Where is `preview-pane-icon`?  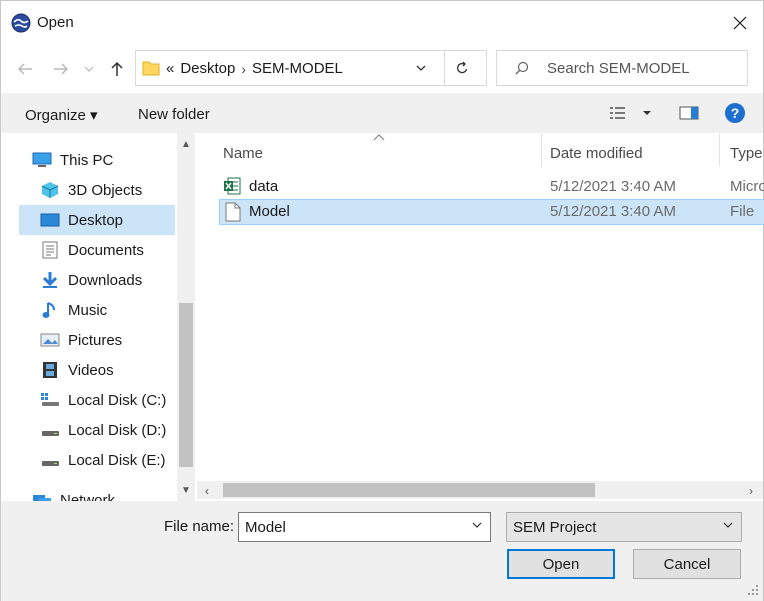 preview-pane-icon is located at coordinates (689, 113).